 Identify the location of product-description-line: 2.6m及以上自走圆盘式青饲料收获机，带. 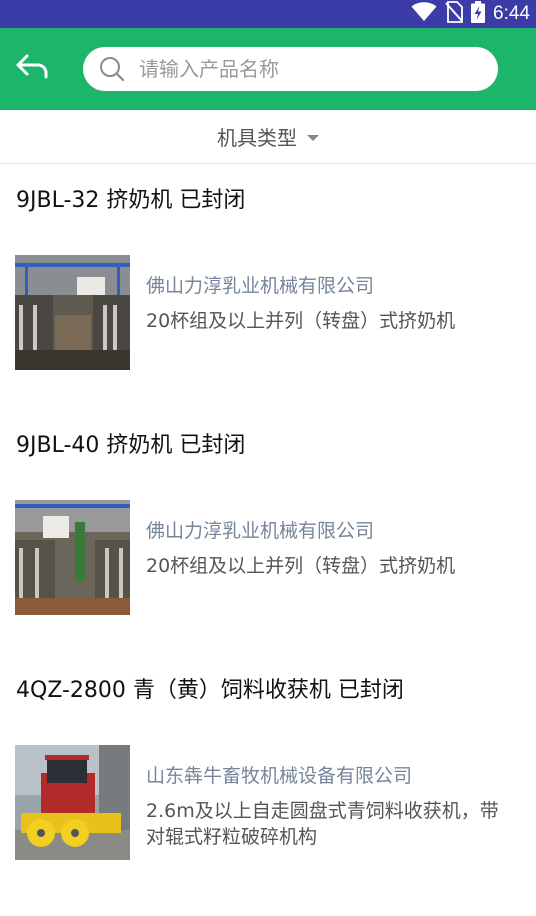
(322, 811).